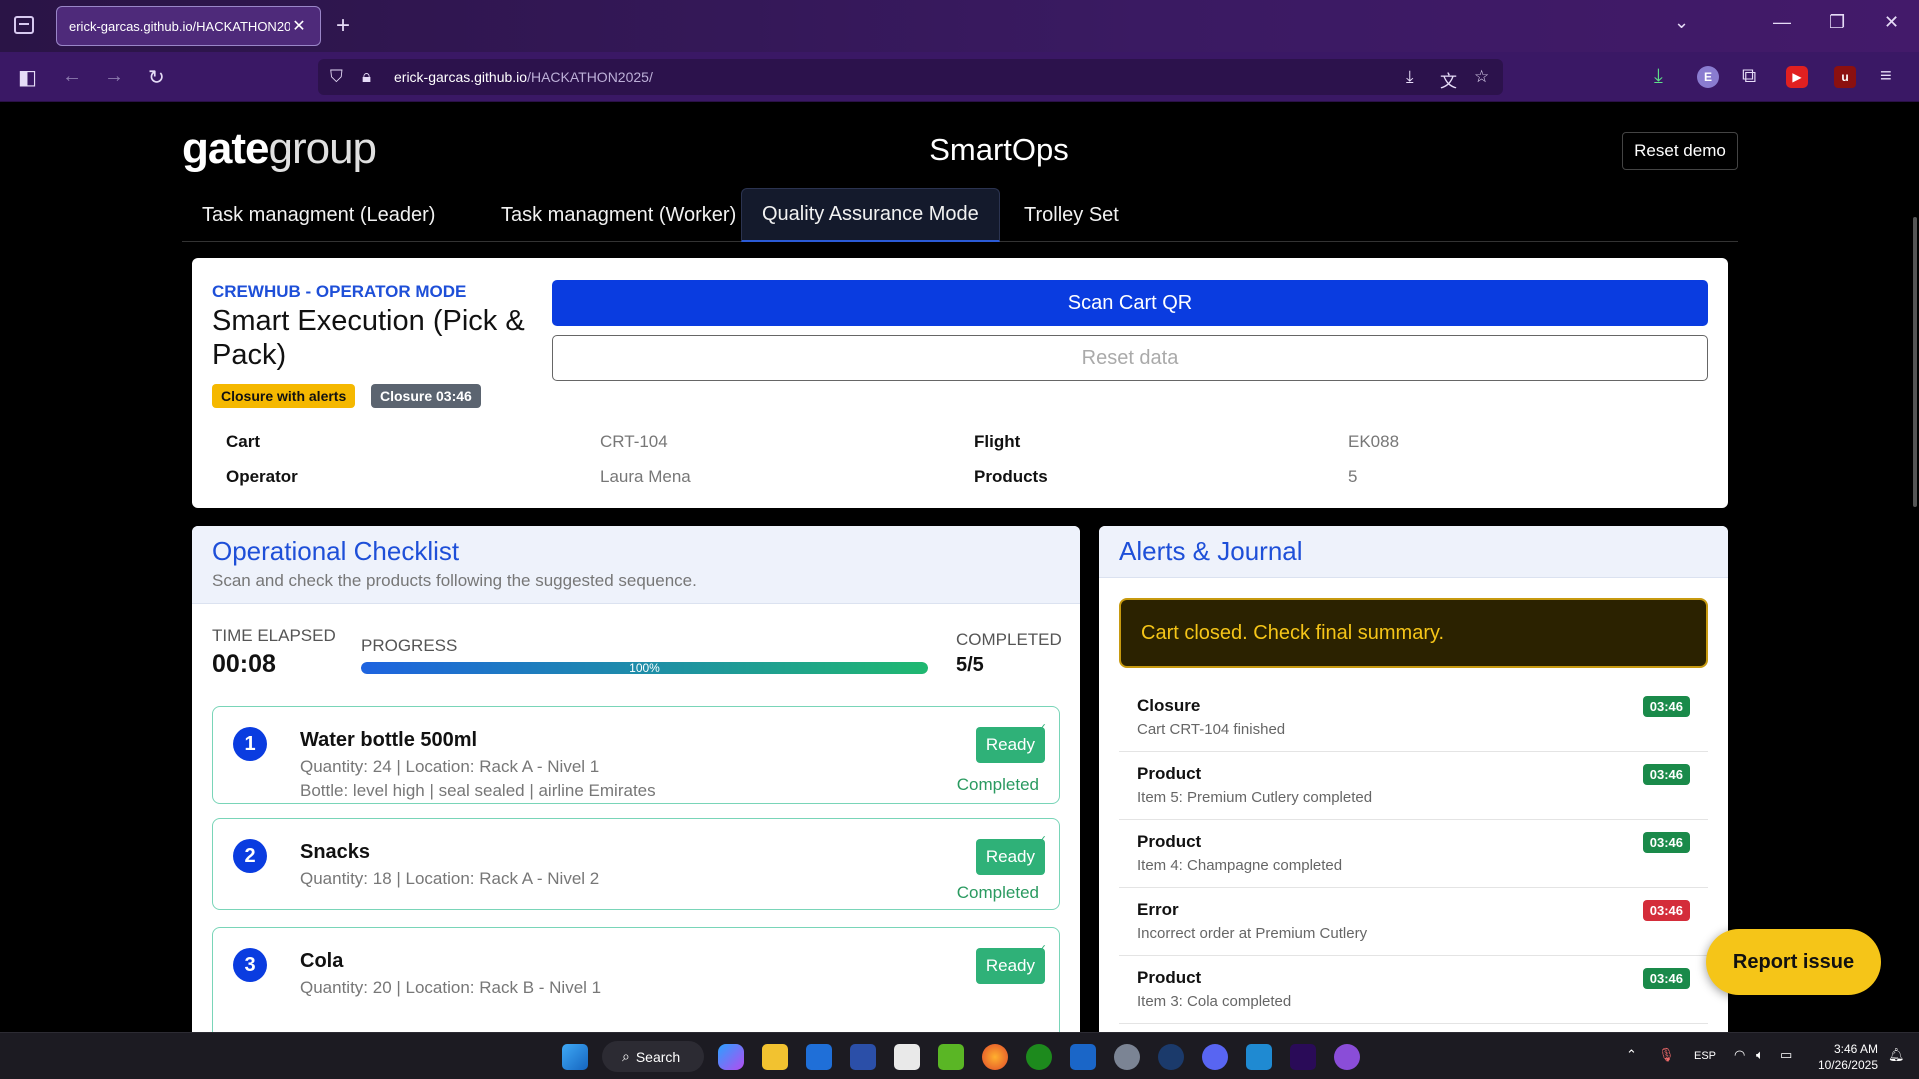 The image size is (1919, 1079). What do you see at coordinates (1130, 303) in the screenshot?
I see `scan-cart-qr-button: Scan Cart QR` at bounding box center [1130, 303].